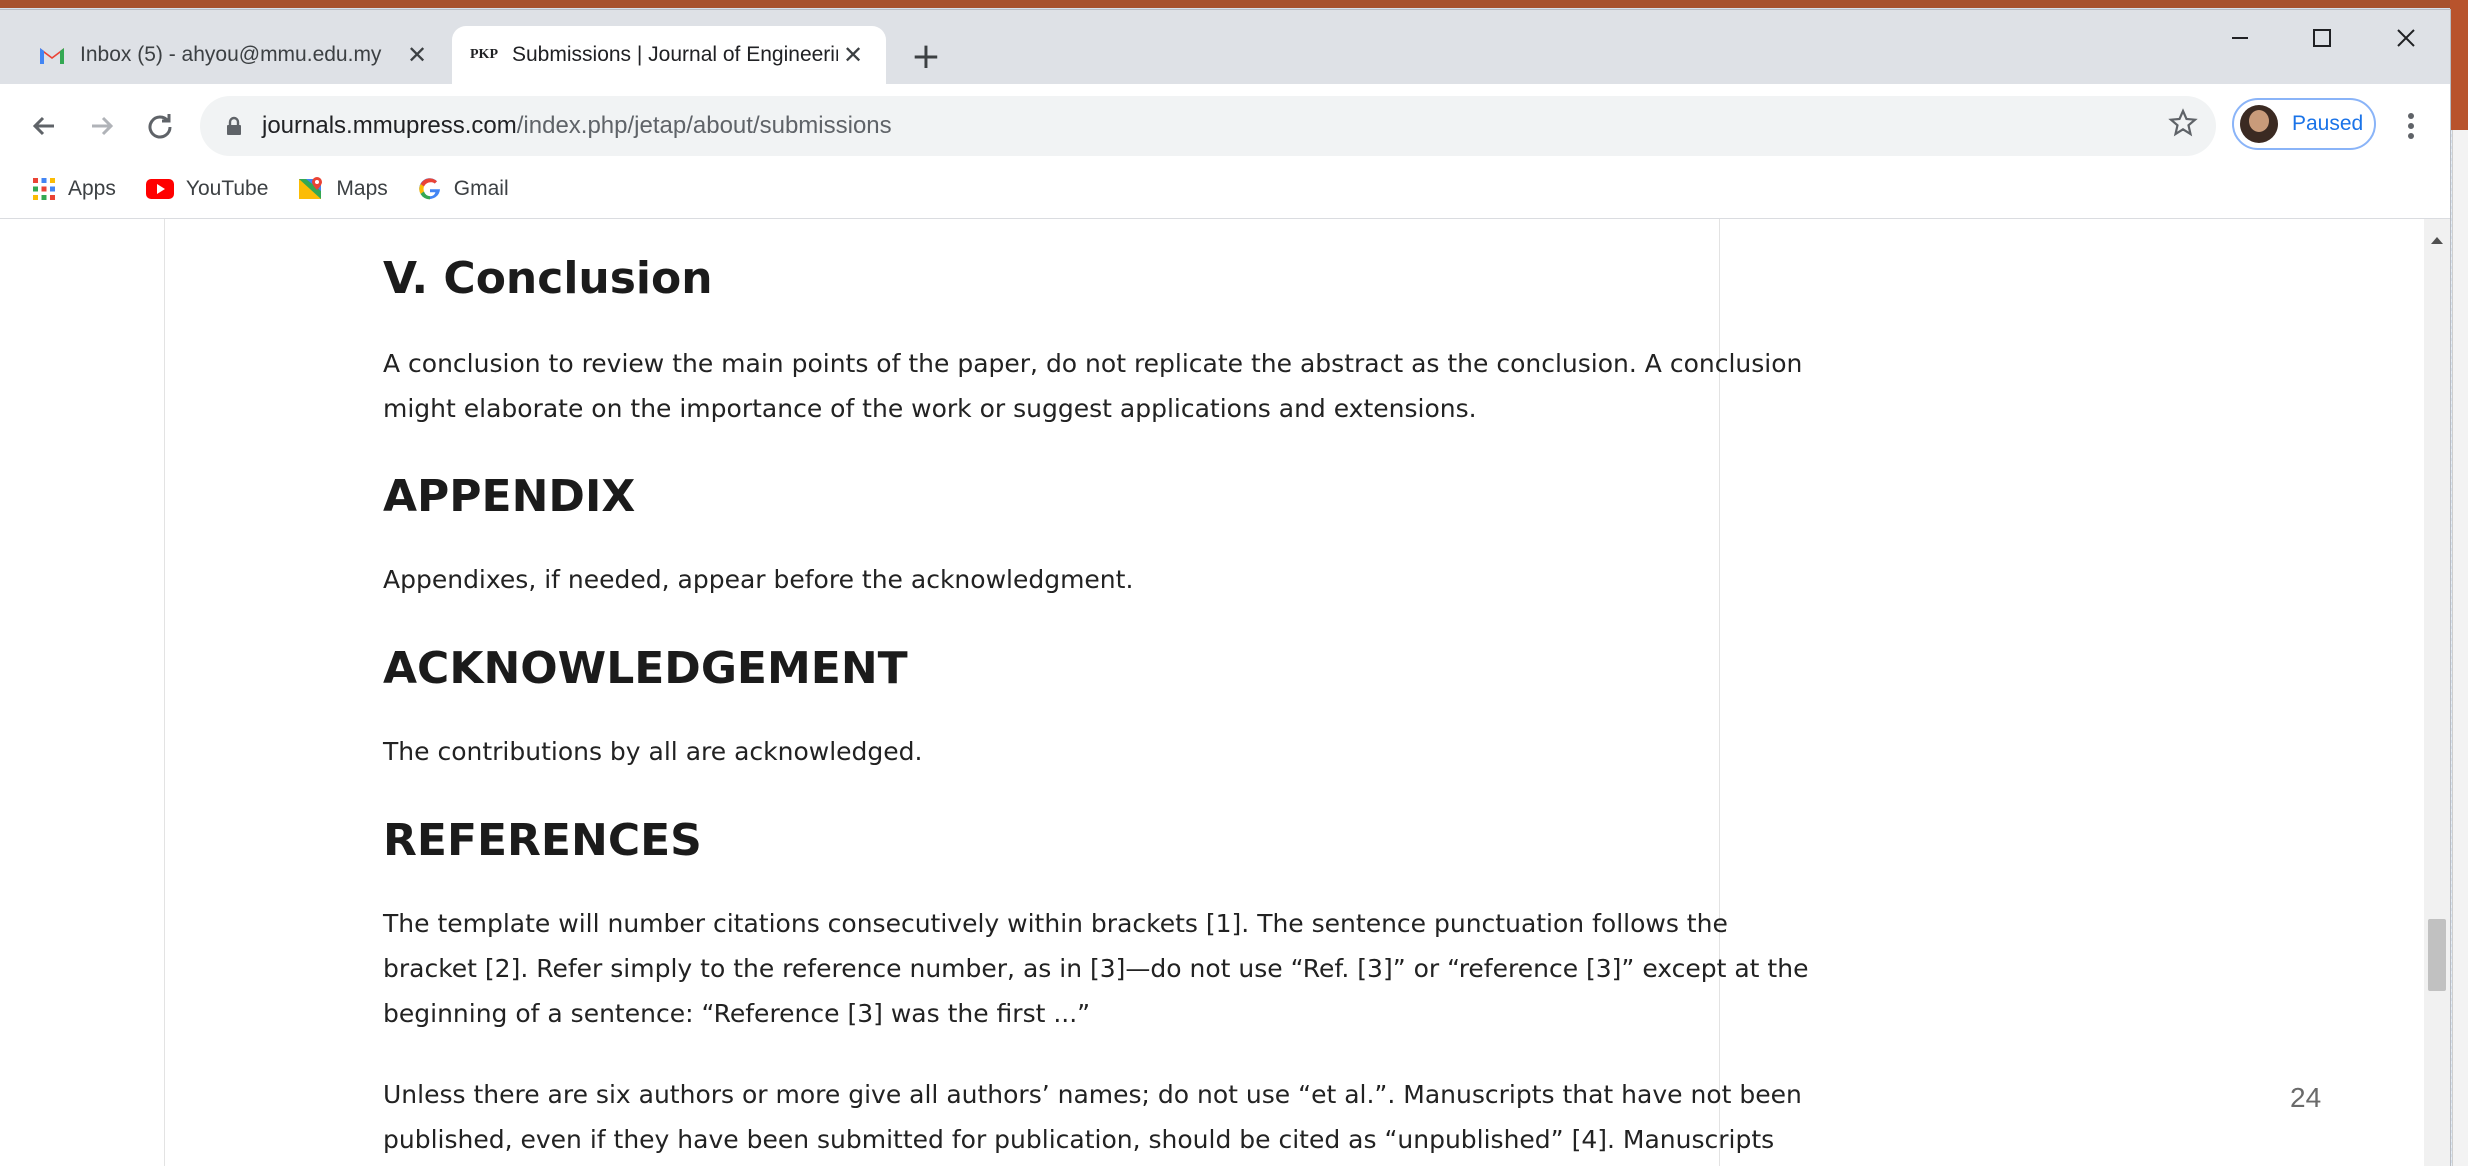 The image size is (2468, 1166). Describe the element at coordinates (2460, 648) in the screenshot. I see `slide-side-panel` at that location.